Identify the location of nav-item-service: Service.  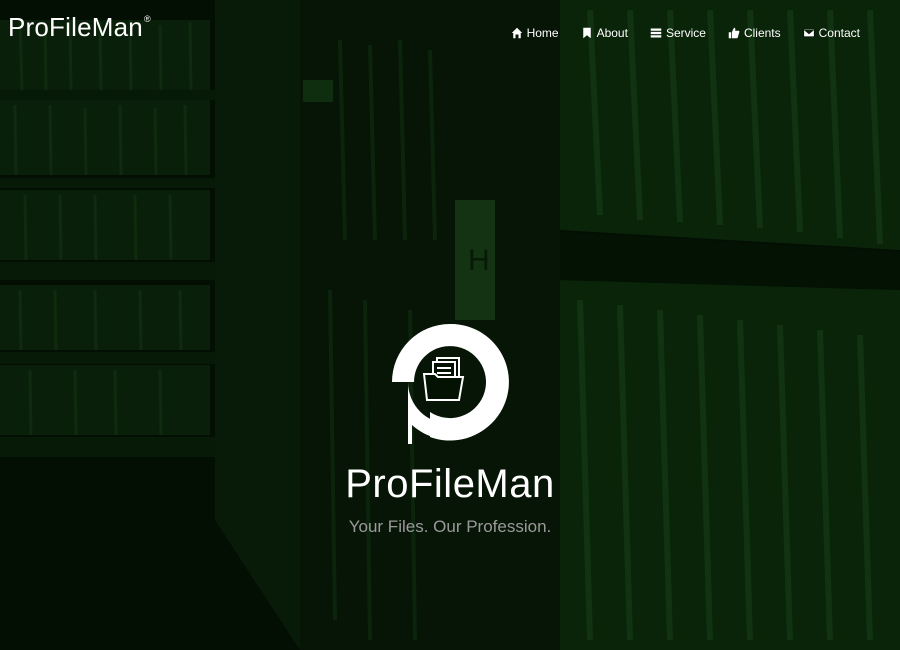
(678, 33).